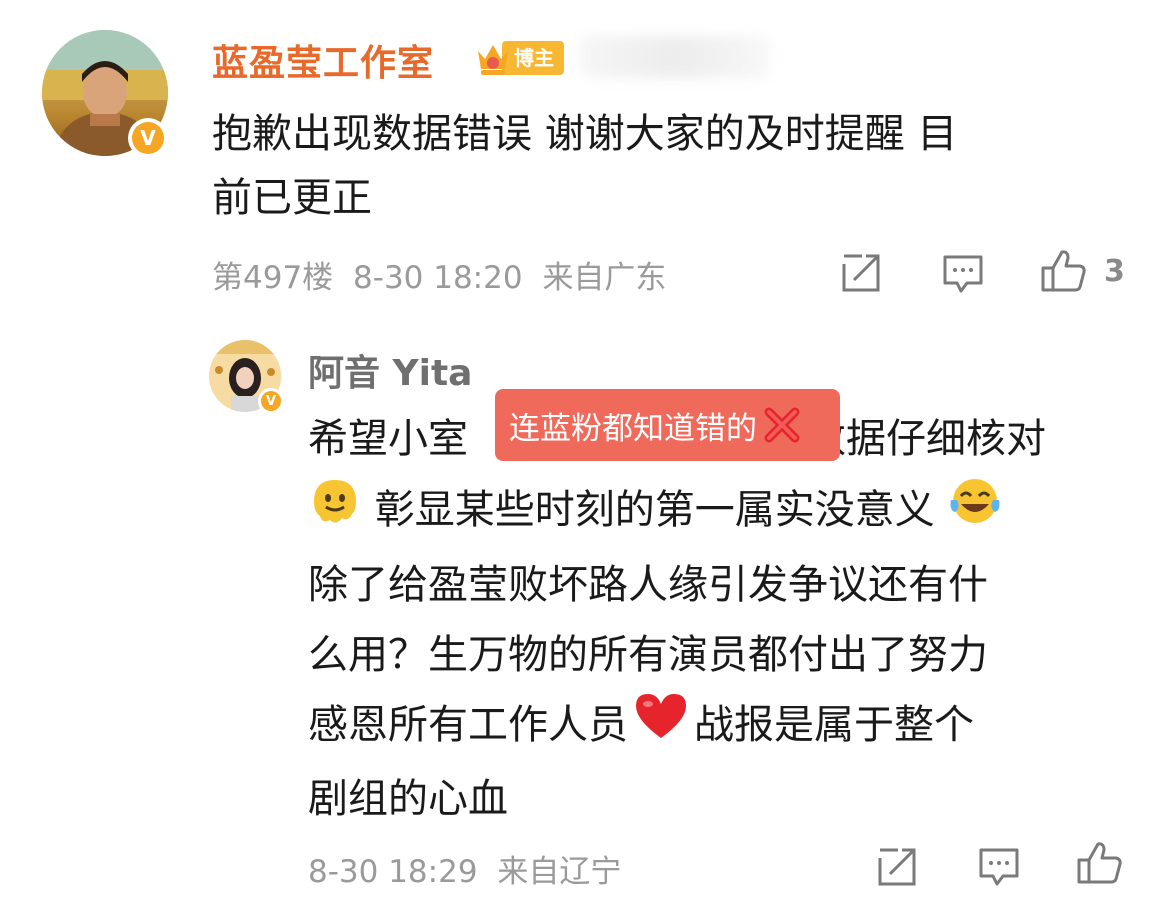 Image resolution: width=1170 pixels, height=914 pixels. Describe the element at coordinates (491, 58) in the screenshot. I see `crown-icon` at that location.